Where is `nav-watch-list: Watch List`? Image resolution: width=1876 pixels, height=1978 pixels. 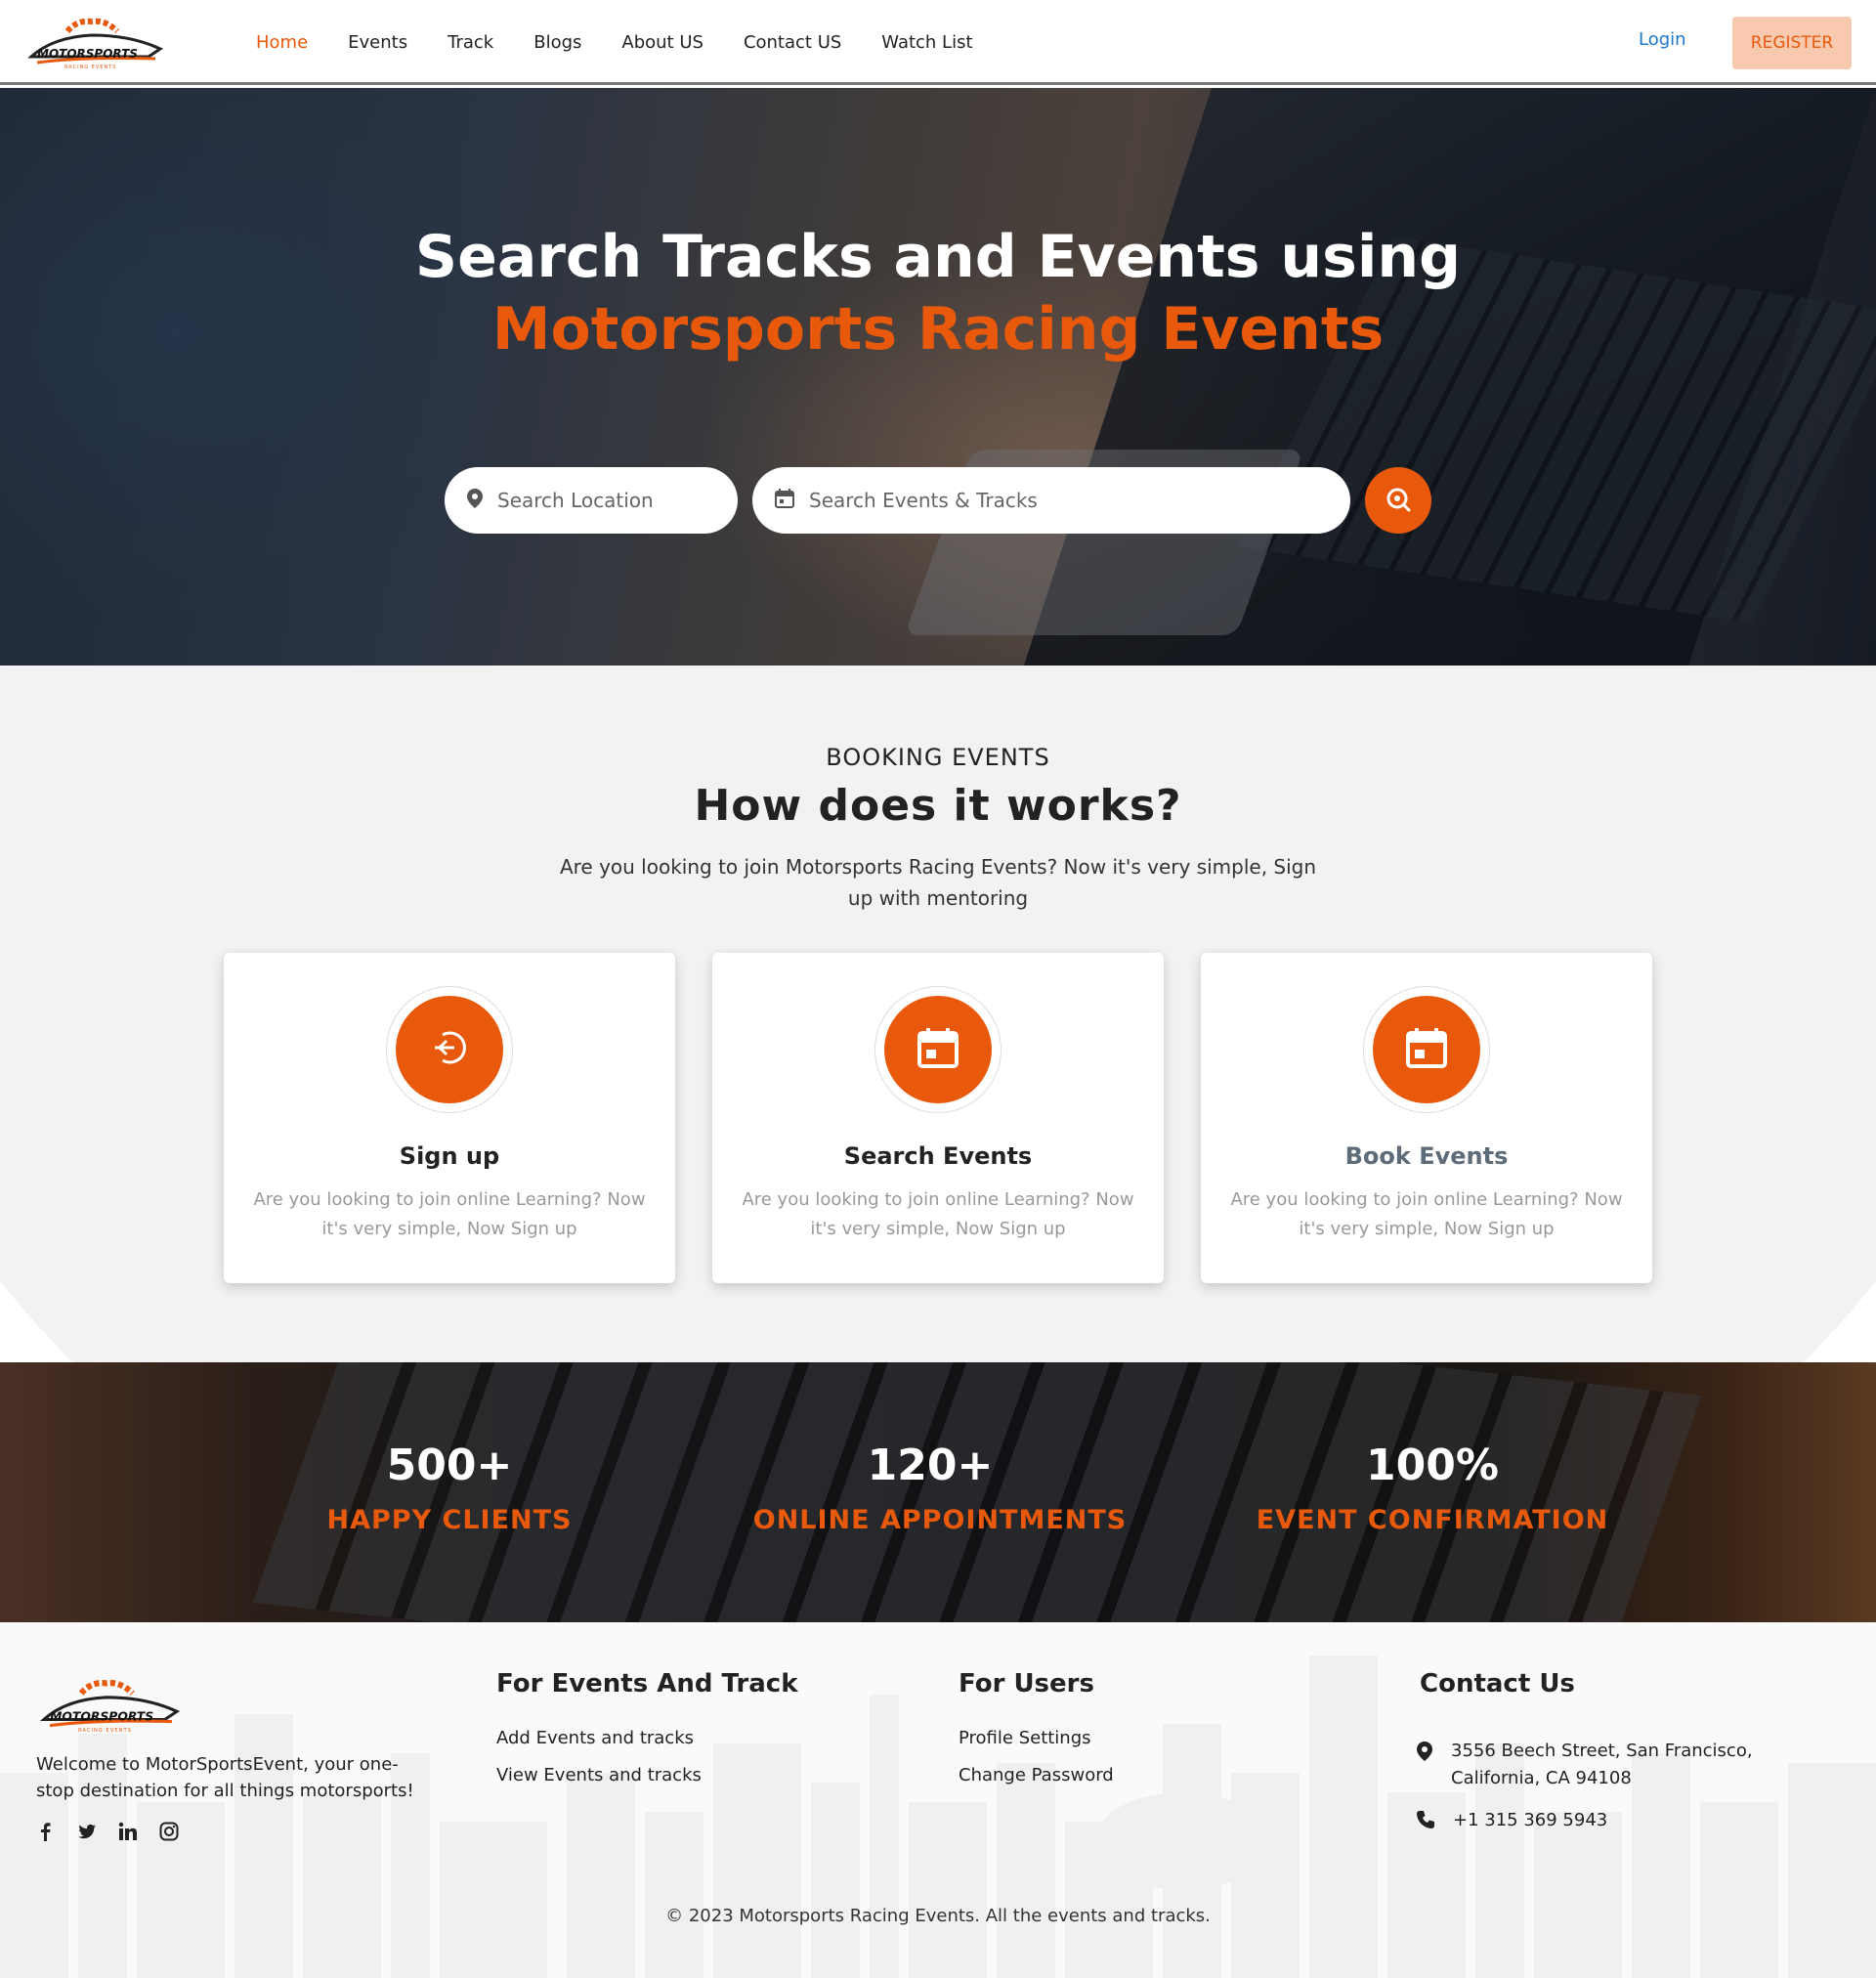 nav-watch-list: Watch List is located at coordinates (926, 42).